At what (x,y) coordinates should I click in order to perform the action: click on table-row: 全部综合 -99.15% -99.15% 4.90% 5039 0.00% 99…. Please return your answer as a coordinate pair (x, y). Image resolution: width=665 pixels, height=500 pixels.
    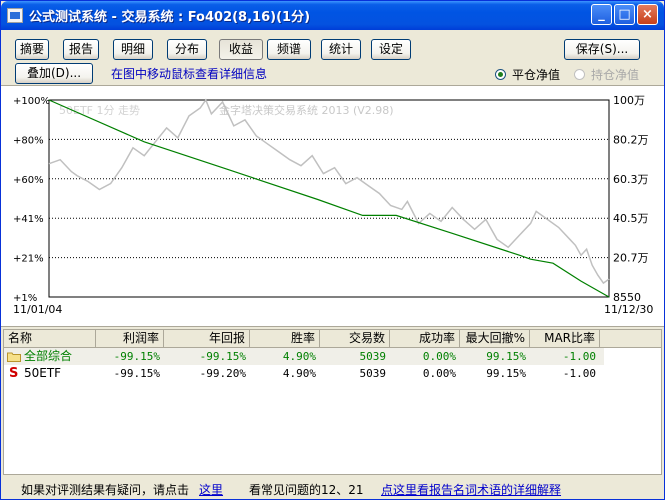
    Looking at the image, I should click on (304, 356).